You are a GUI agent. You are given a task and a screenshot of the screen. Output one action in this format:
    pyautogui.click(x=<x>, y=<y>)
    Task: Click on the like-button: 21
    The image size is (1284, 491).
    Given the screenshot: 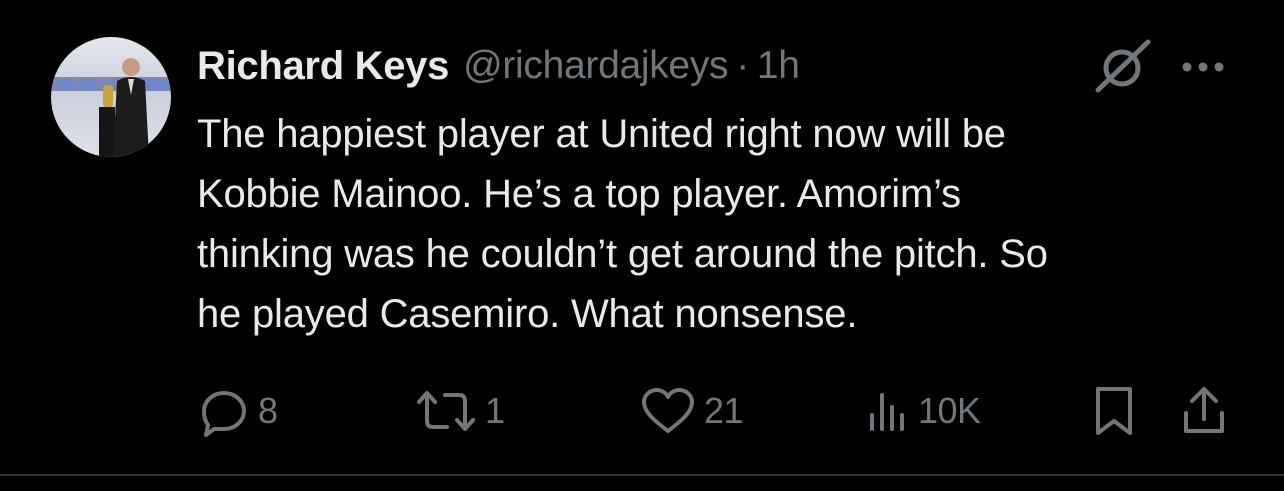 What is the action you would take?
    pyautogui.click(x=692, y=411)
    